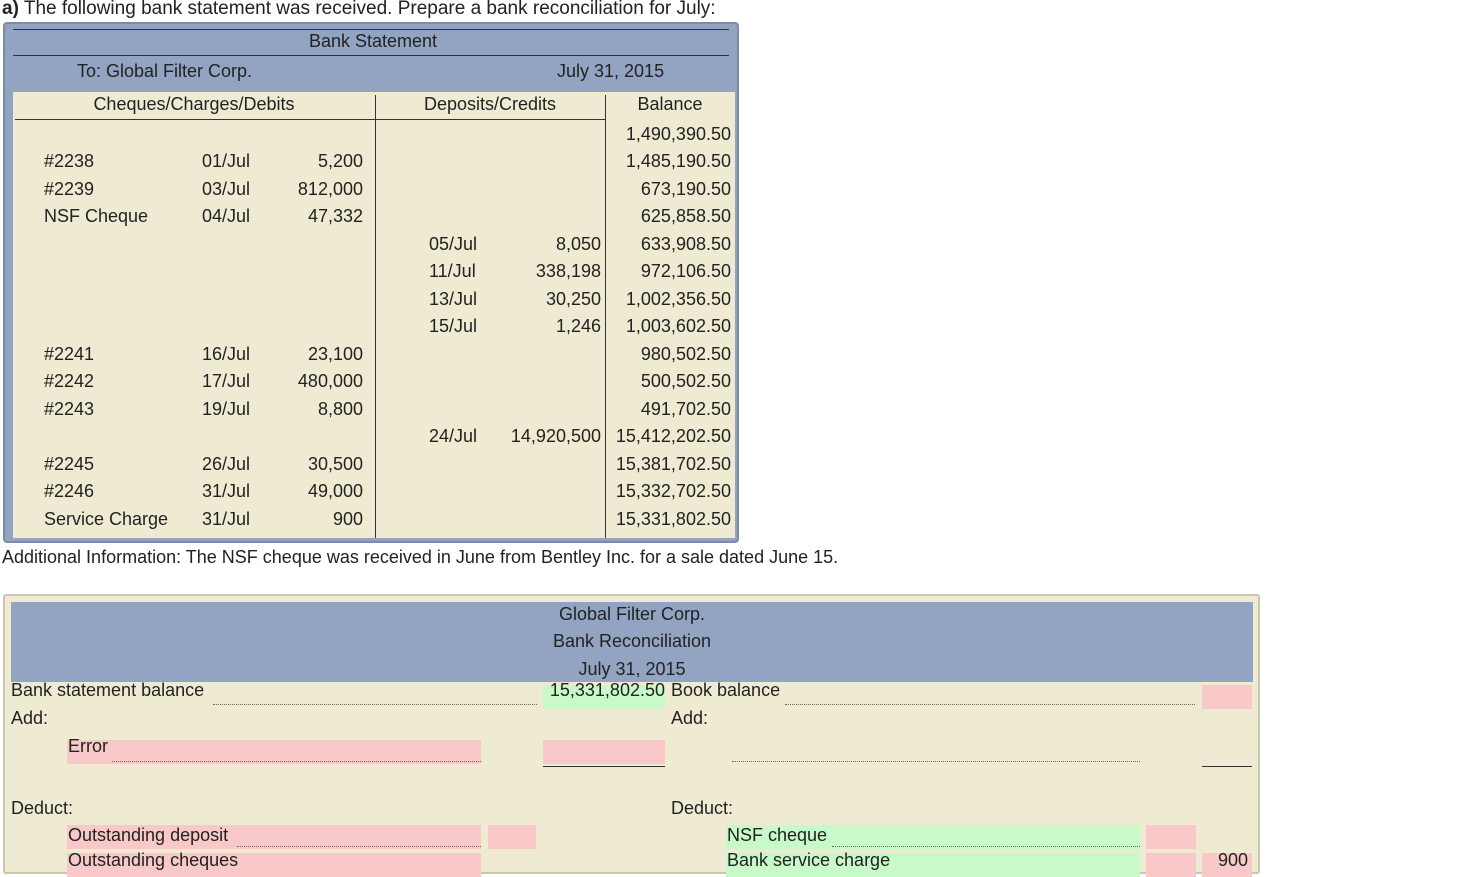 The width and height of the screenshot is (1470, 877). I want to click on row-balance: 1,003,602.50, so click(678, 326).